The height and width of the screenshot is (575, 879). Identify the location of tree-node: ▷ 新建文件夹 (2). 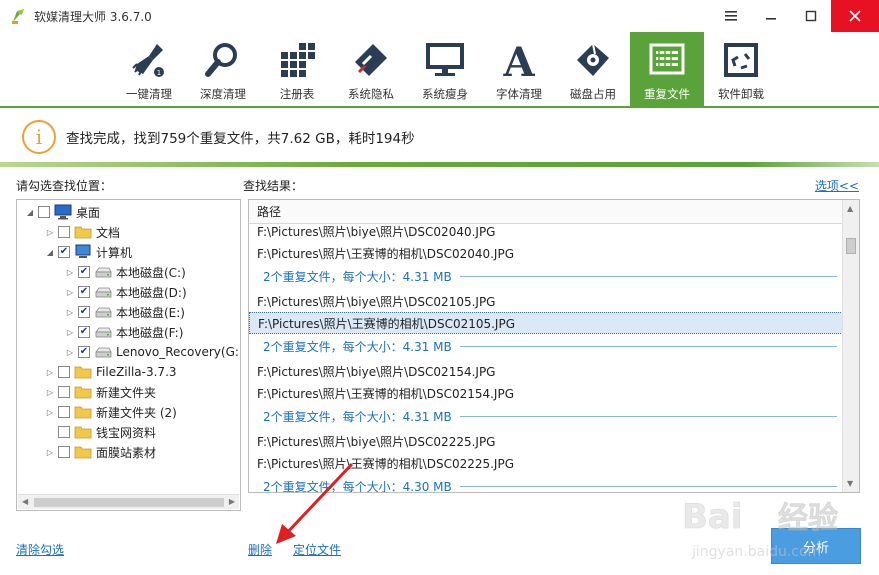
(111, 412).